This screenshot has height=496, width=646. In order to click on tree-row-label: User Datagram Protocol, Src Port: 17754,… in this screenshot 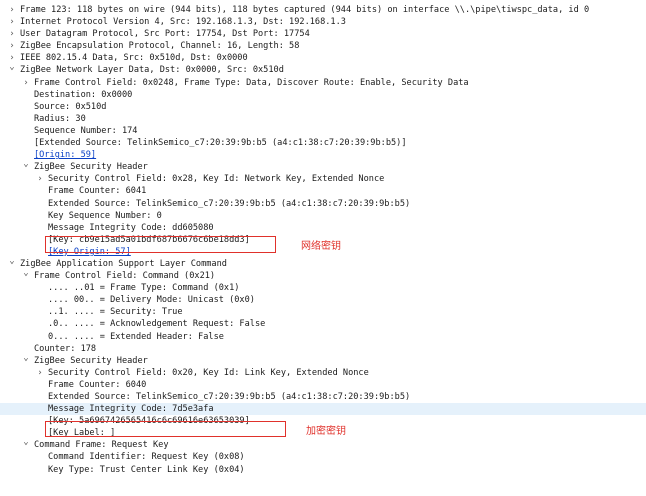, I will do `click(165, 34)`.